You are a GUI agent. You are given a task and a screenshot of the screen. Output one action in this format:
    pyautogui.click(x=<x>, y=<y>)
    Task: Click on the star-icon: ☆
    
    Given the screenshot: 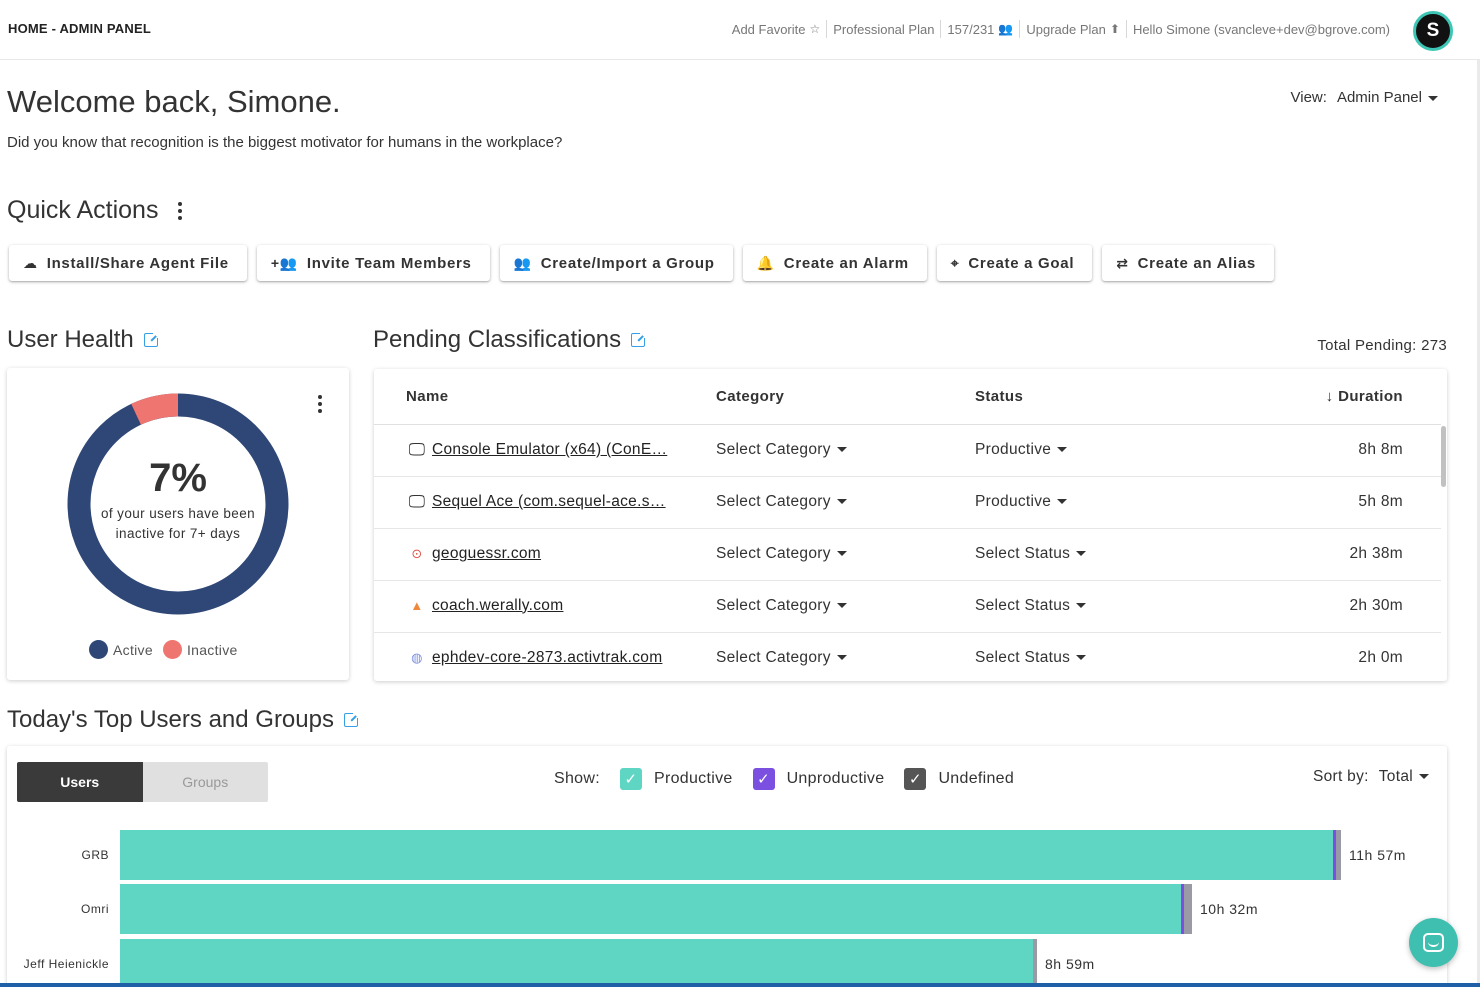 What is the action you would take?
    pyautogui.click(x=815, y=29)
    